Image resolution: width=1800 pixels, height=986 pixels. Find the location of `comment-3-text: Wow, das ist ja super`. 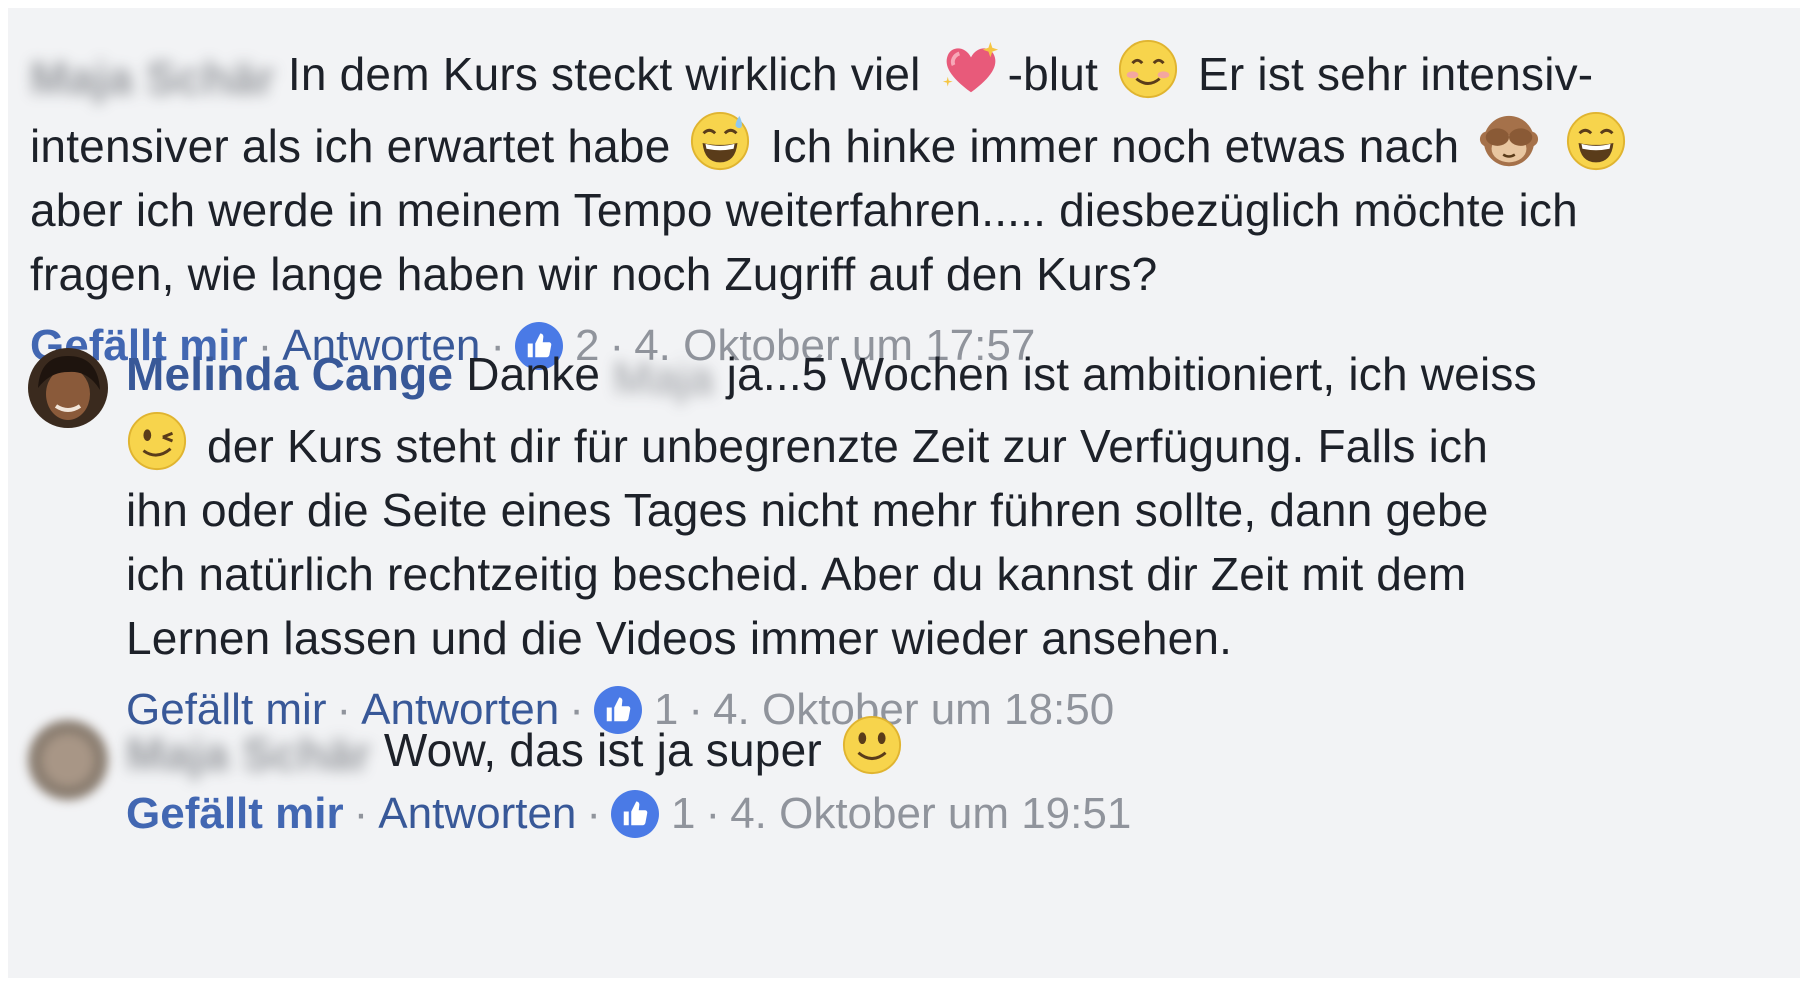

comment-3-text: Wow, das ist ja super is located at coordinates (602, 750).